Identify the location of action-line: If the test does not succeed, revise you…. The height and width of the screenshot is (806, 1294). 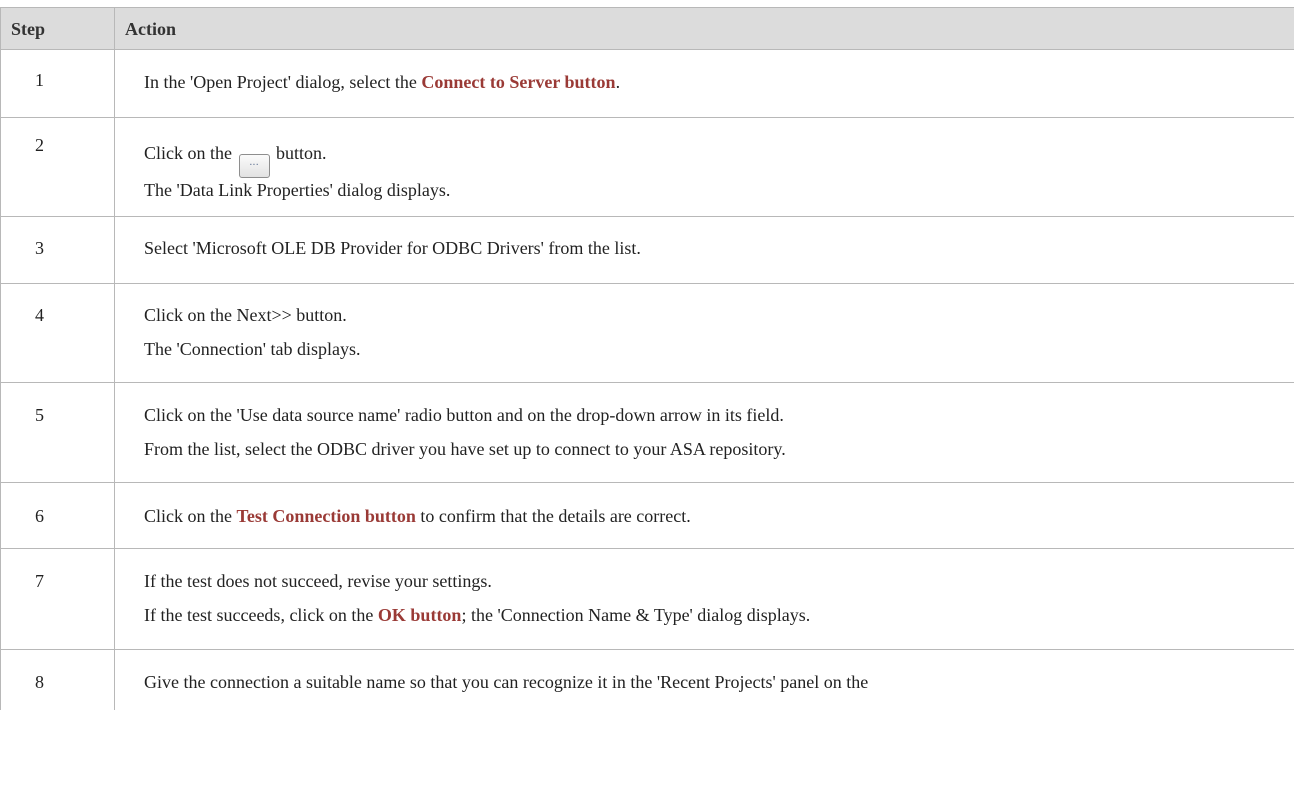
(318, 581).